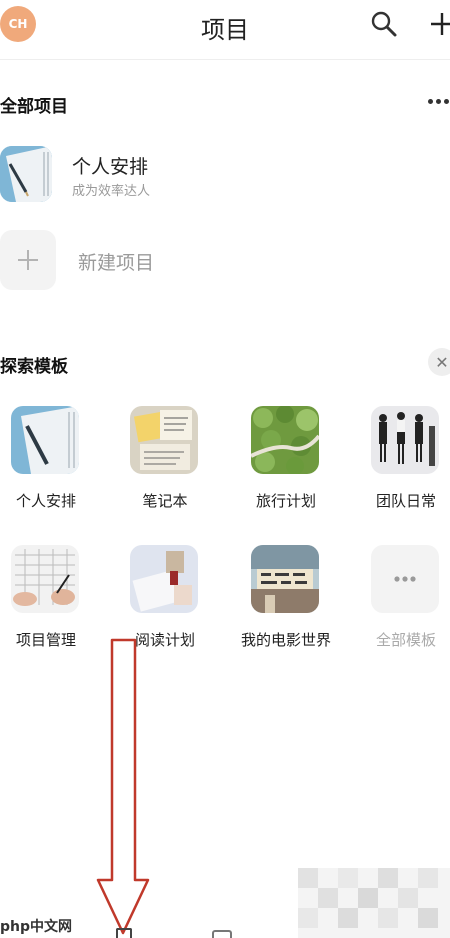 This screenshot has height=938, width=450. I want to click on template-item: 项目管理, so click(48, 605).